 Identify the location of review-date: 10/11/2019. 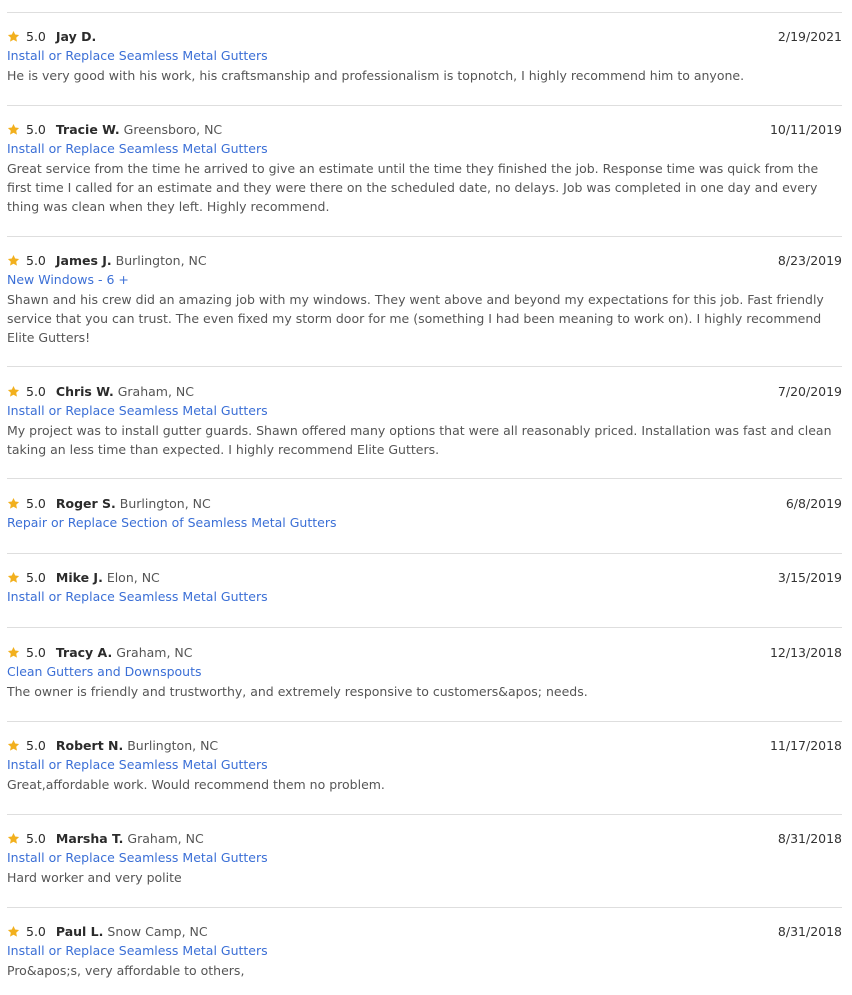
(805, 129).